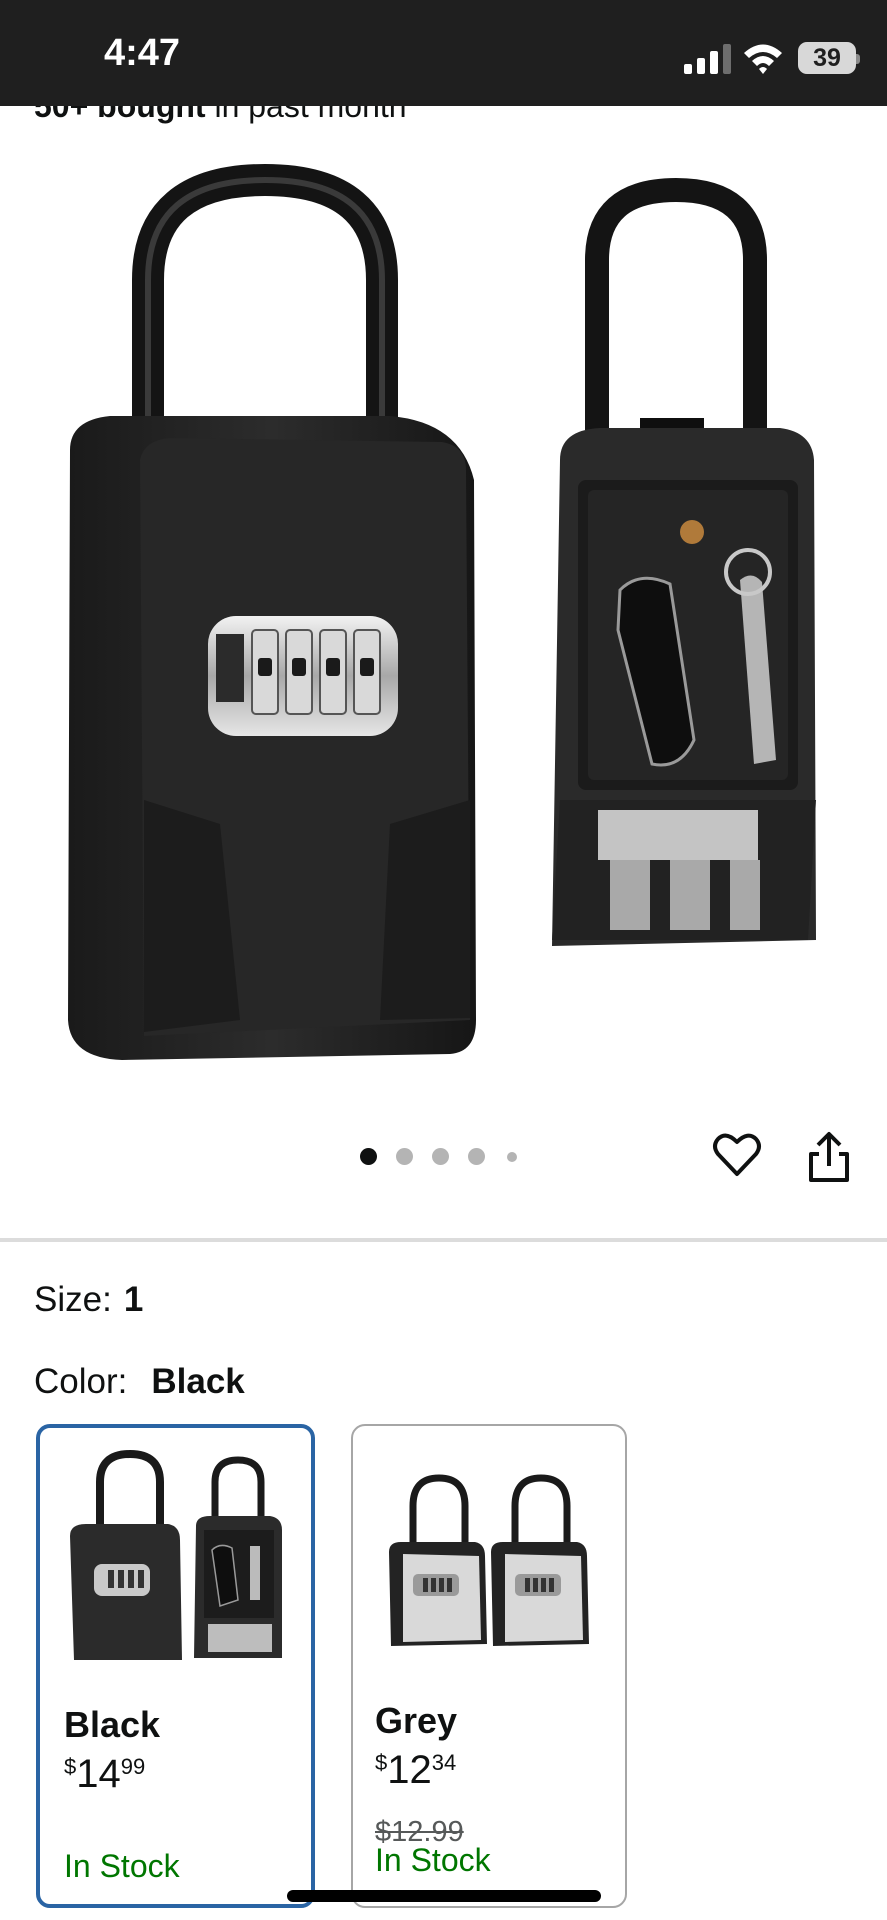 The image size is (887, 1920). Describe the element at coordinates (409, 1770) in the screenshot. I see `price-whole: 12` at that location.